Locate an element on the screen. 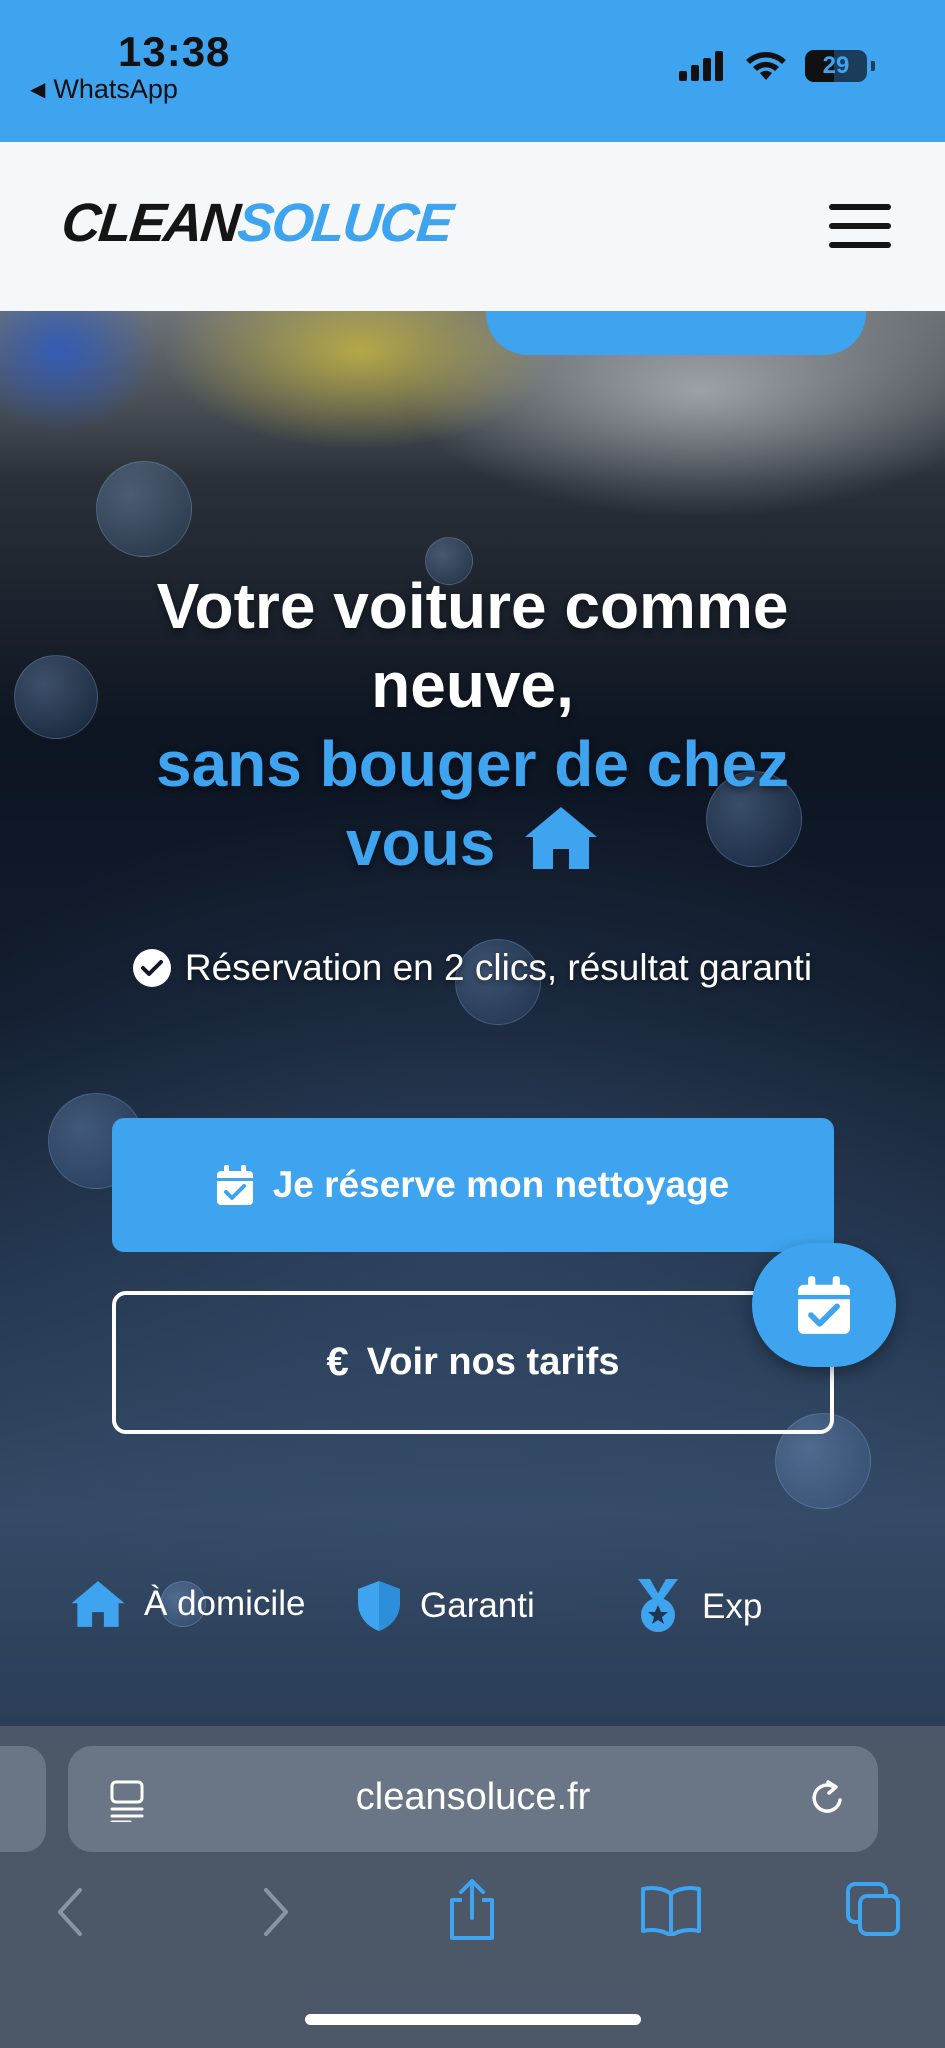 The image size is (945, 2048). status-bar: 13:38 ◀ WhatsApp 29 is located at coordinates (472, 71).